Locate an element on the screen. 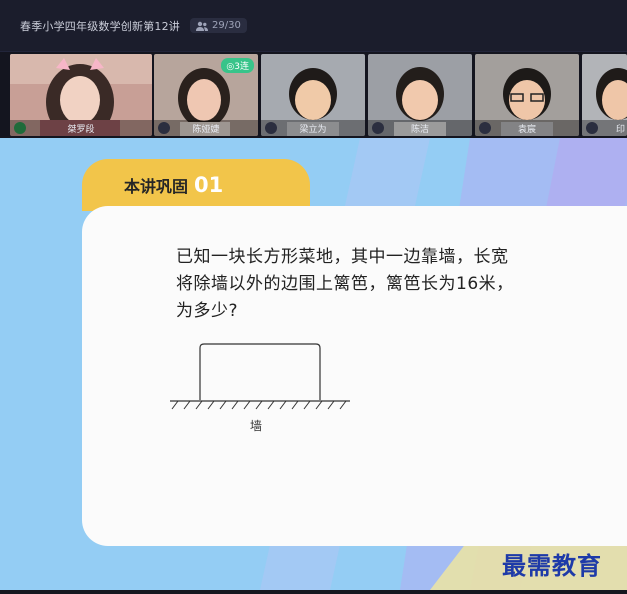  participant-name: 桀罗段 is located at coordinates (81, 129).